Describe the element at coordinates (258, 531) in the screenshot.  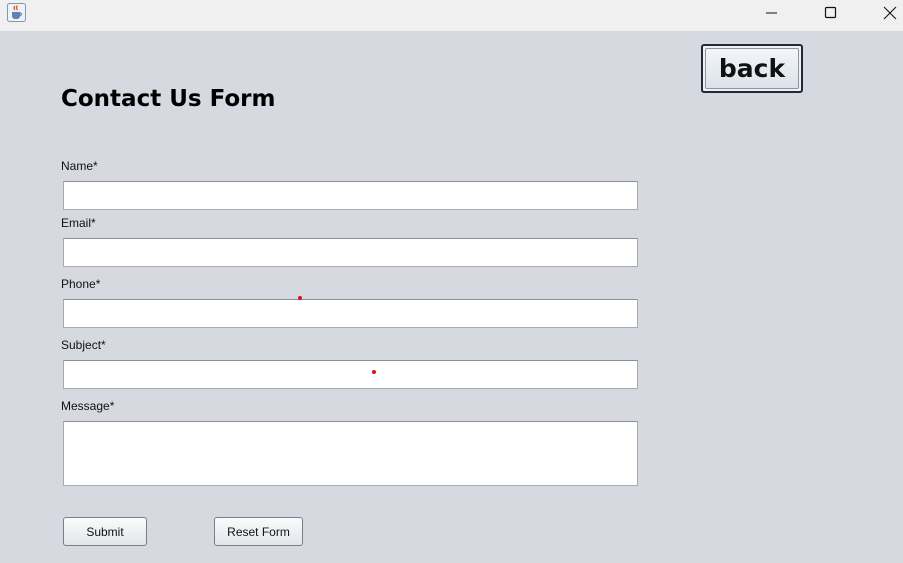
I see `reset-form-button: Reset Form` at that location.